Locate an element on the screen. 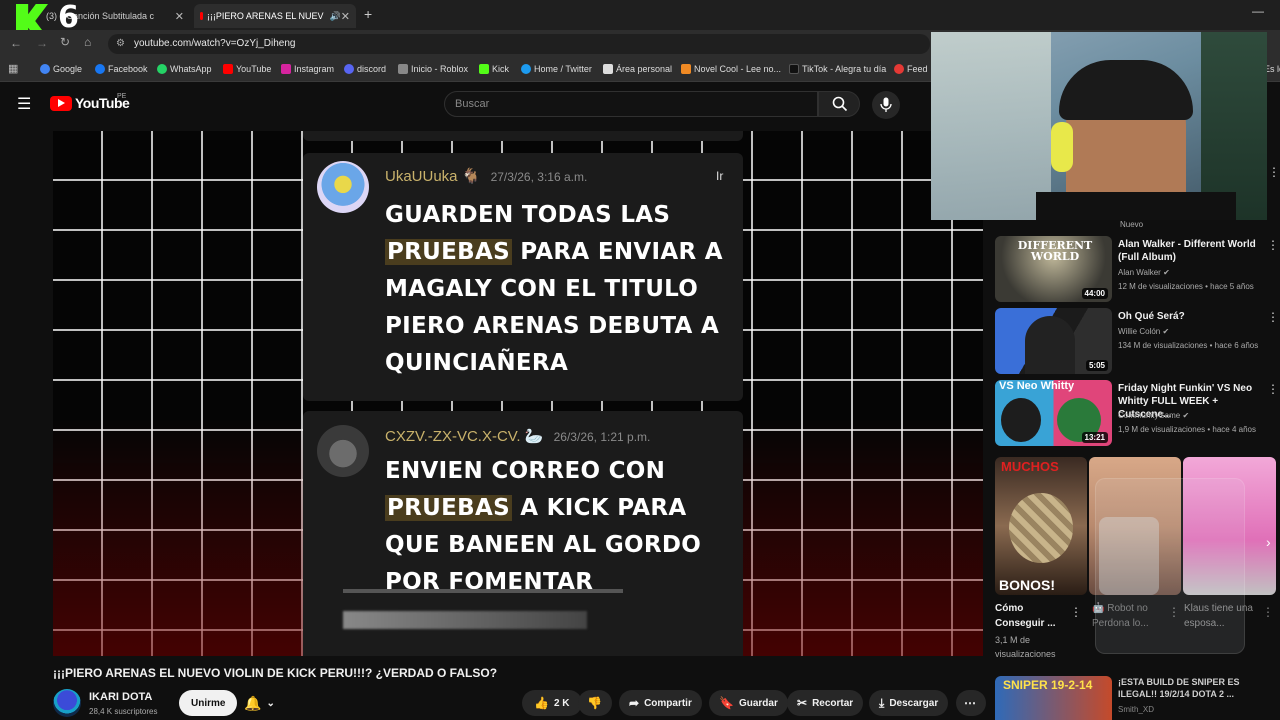  bookmark-roblox: Inicio - Roblox is located at coordinates (433, 69).